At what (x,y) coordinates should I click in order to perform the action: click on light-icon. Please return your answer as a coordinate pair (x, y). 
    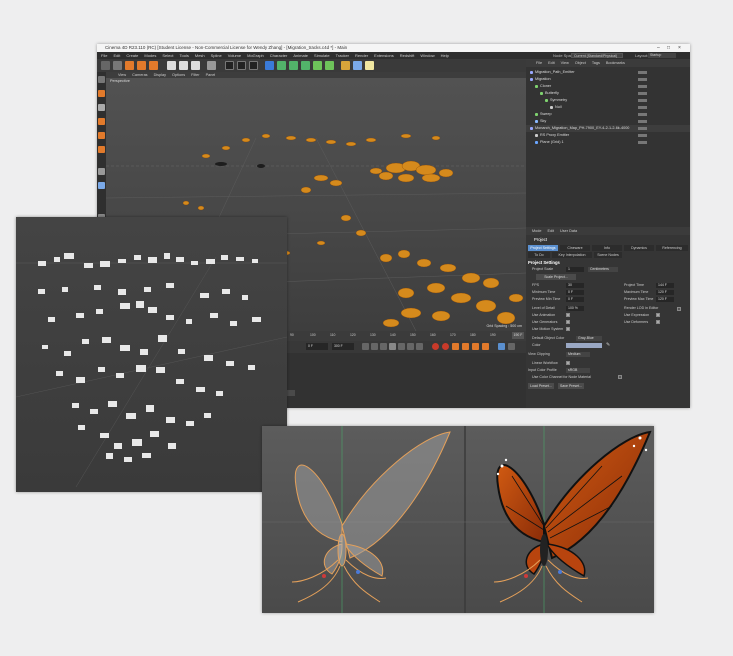
    Looking at the image, I should click on (369, 65).